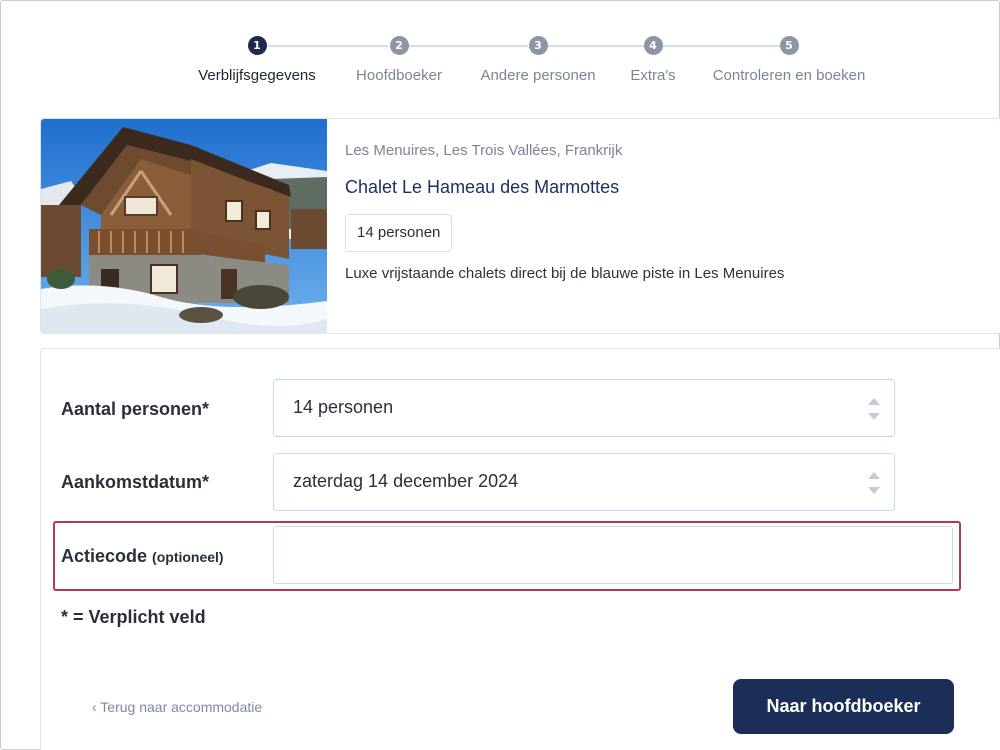 This screenshot has width=1000, height=750. What do you see at coordinates (653, 60) in the screenshot?
I see `step-extras: 4 Extra's` at bounding box center [653, 60].